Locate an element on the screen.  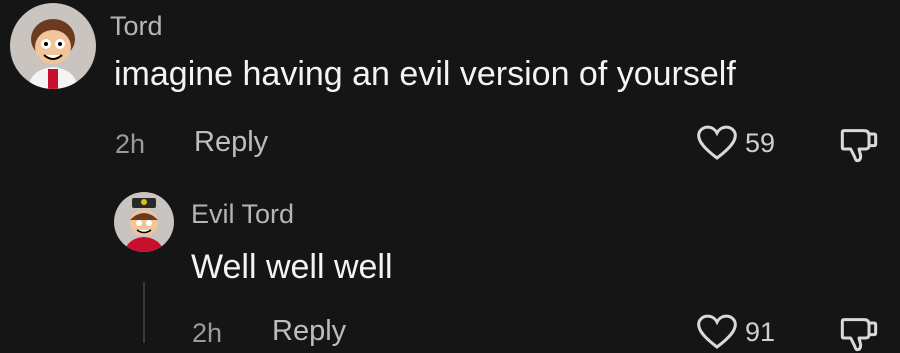
comment-author: Evil Tord is located at coordinates (242, 214).